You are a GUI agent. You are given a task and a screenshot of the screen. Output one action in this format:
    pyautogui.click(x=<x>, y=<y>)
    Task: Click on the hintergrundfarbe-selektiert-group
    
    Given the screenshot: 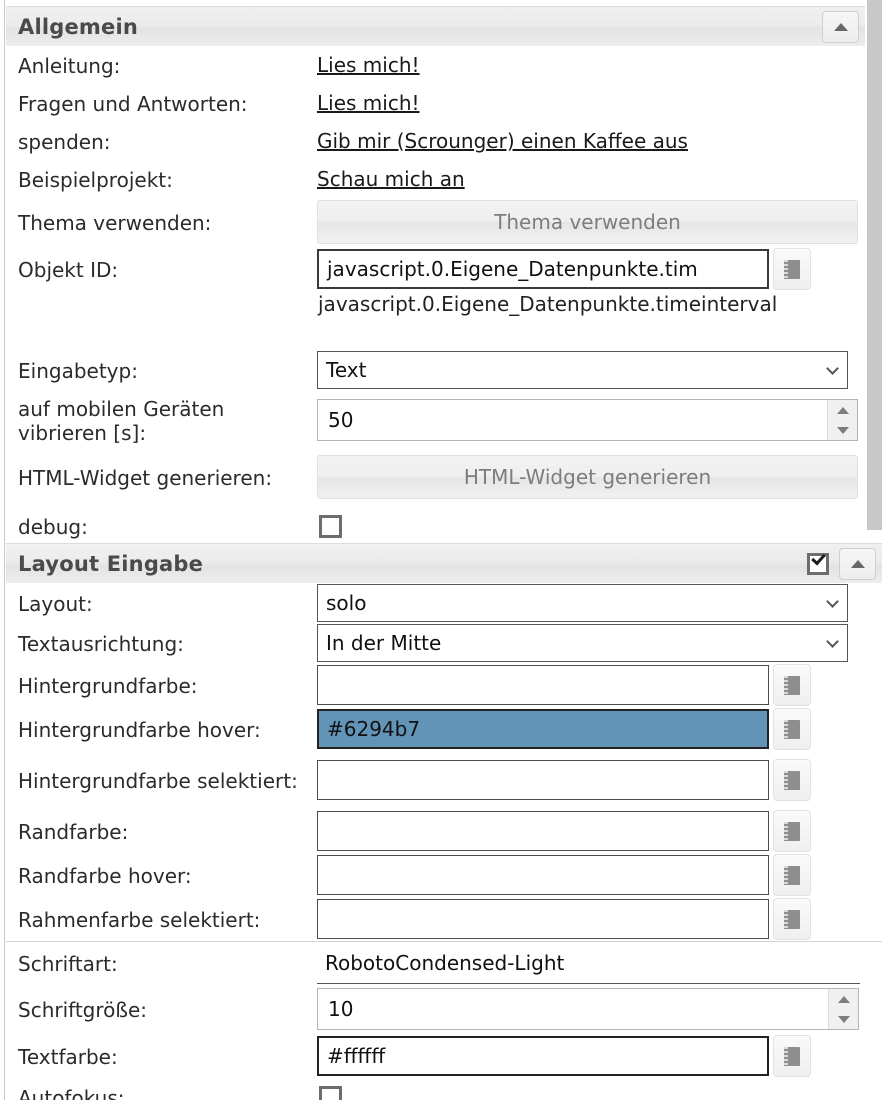 What is the action you would take?
    pyautogui.click(x=564, y=780)
    